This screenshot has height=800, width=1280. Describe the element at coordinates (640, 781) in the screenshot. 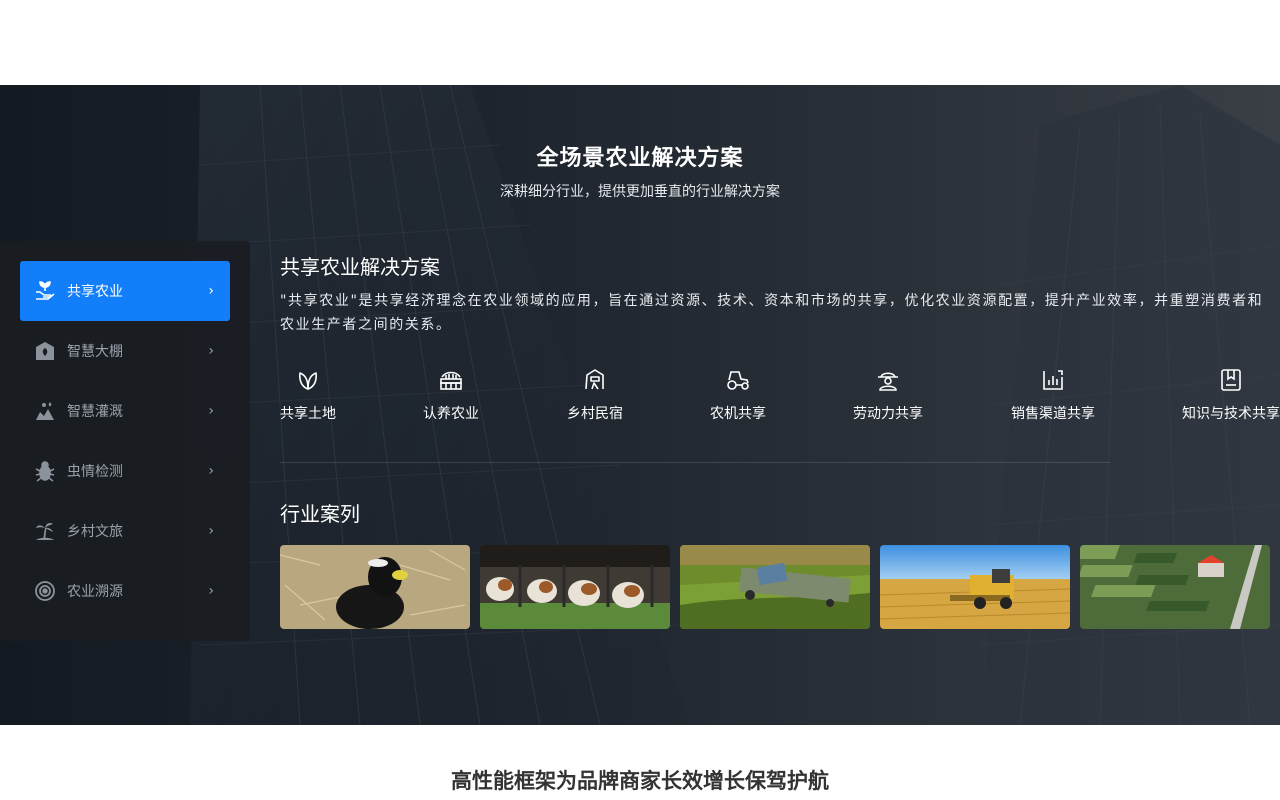

I see `platform-title: 高性能框架为品牌商家长效增长保驾护航` at that location.